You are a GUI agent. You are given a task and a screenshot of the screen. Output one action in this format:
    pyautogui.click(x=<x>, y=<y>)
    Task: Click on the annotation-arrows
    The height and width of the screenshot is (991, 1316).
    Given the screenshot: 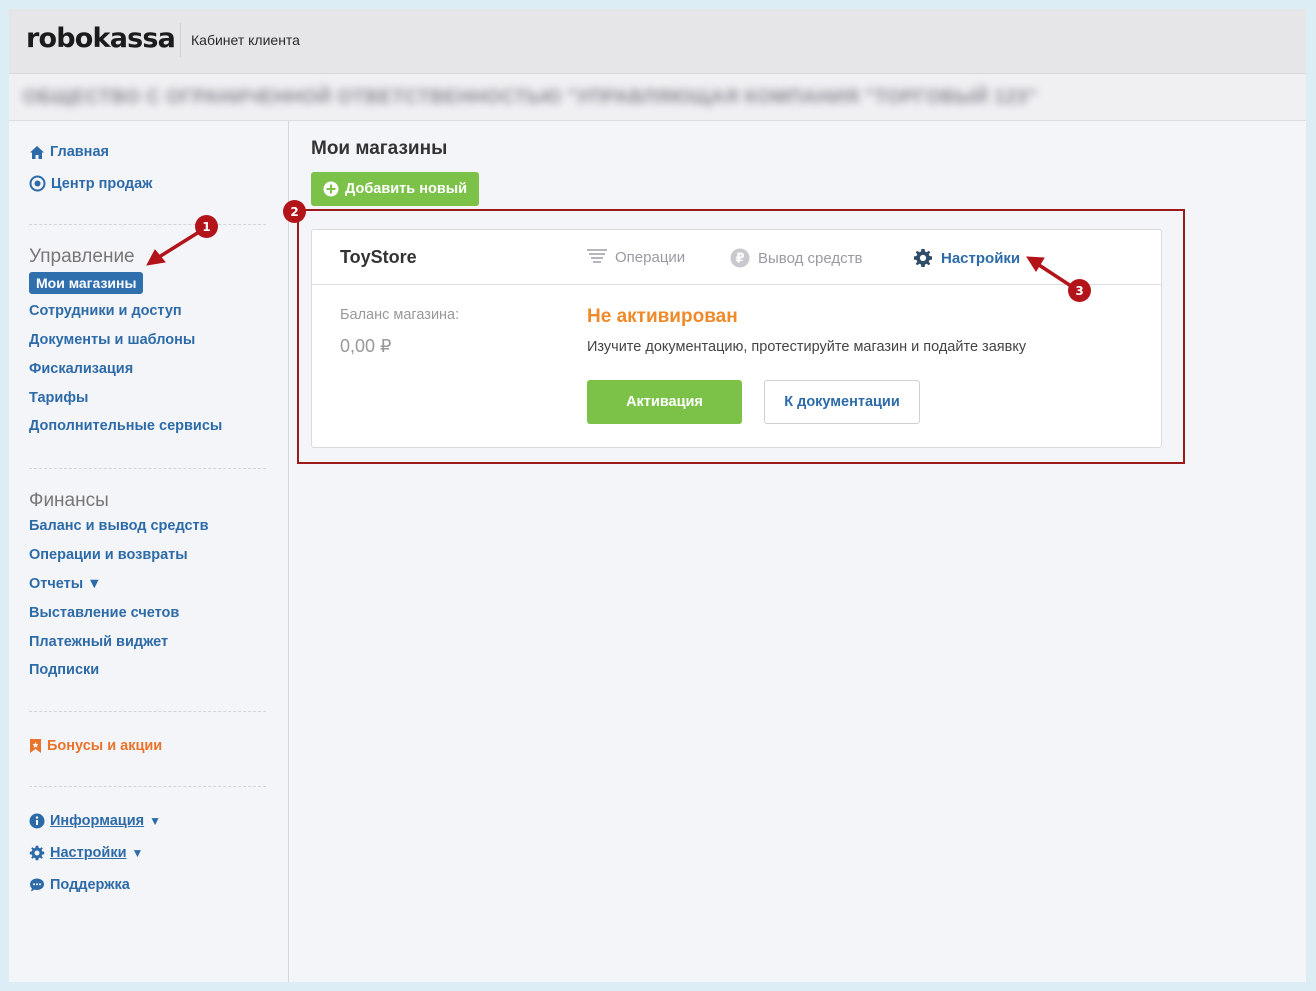 What is the action you would take?
    pyautogui.click(x=609, y=259)
    